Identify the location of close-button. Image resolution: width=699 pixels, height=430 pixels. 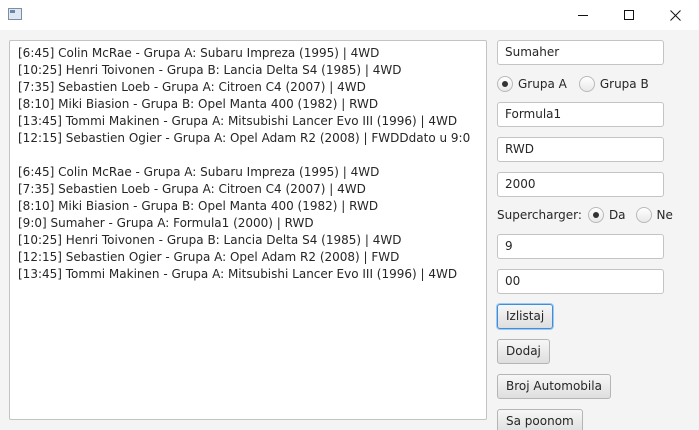
(675, 15).